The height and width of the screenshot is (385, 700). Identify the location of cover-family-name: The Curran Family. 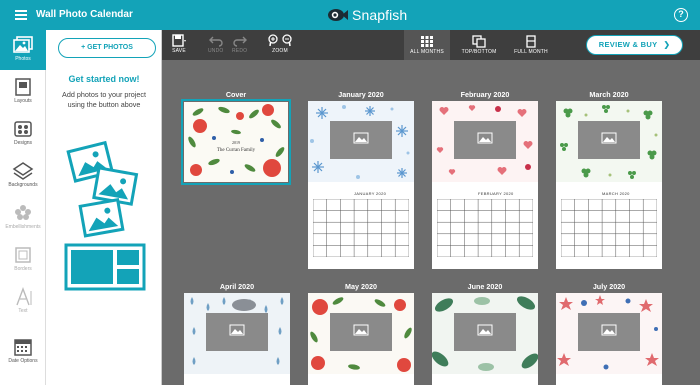
(236, 150).